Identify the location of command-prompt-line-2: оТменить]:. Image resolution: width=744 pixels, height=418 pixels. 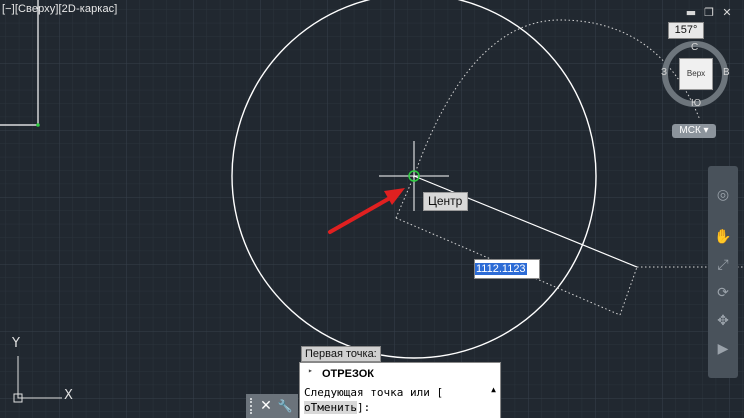
(337, 407).